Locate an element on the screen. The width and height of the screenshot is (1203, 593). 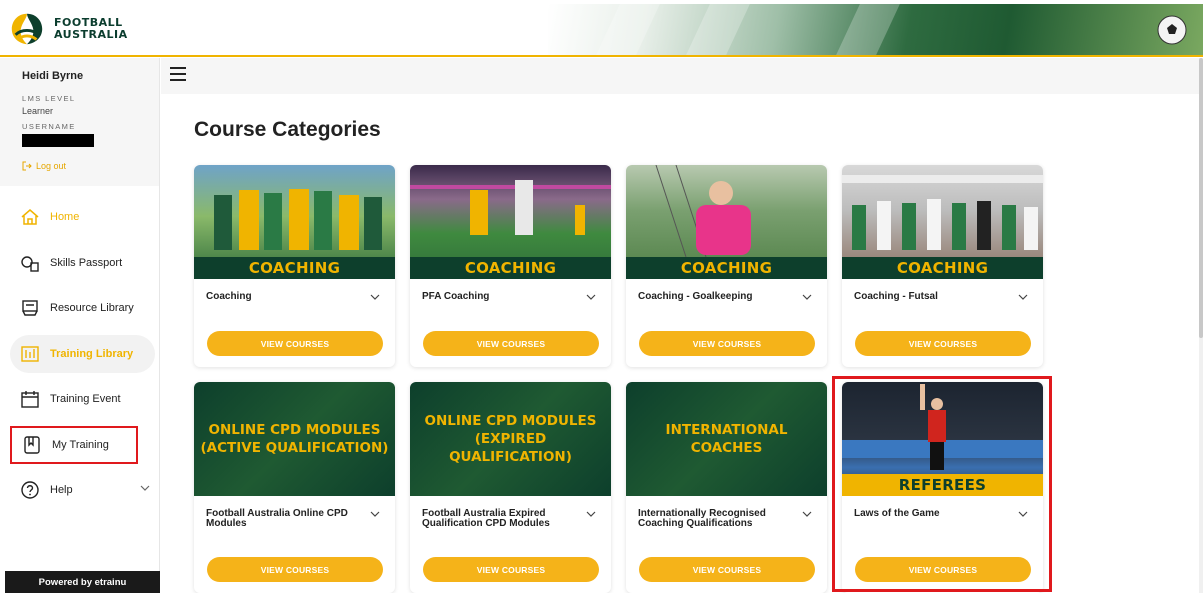
username-redacted is located at coordinates (58, 140).